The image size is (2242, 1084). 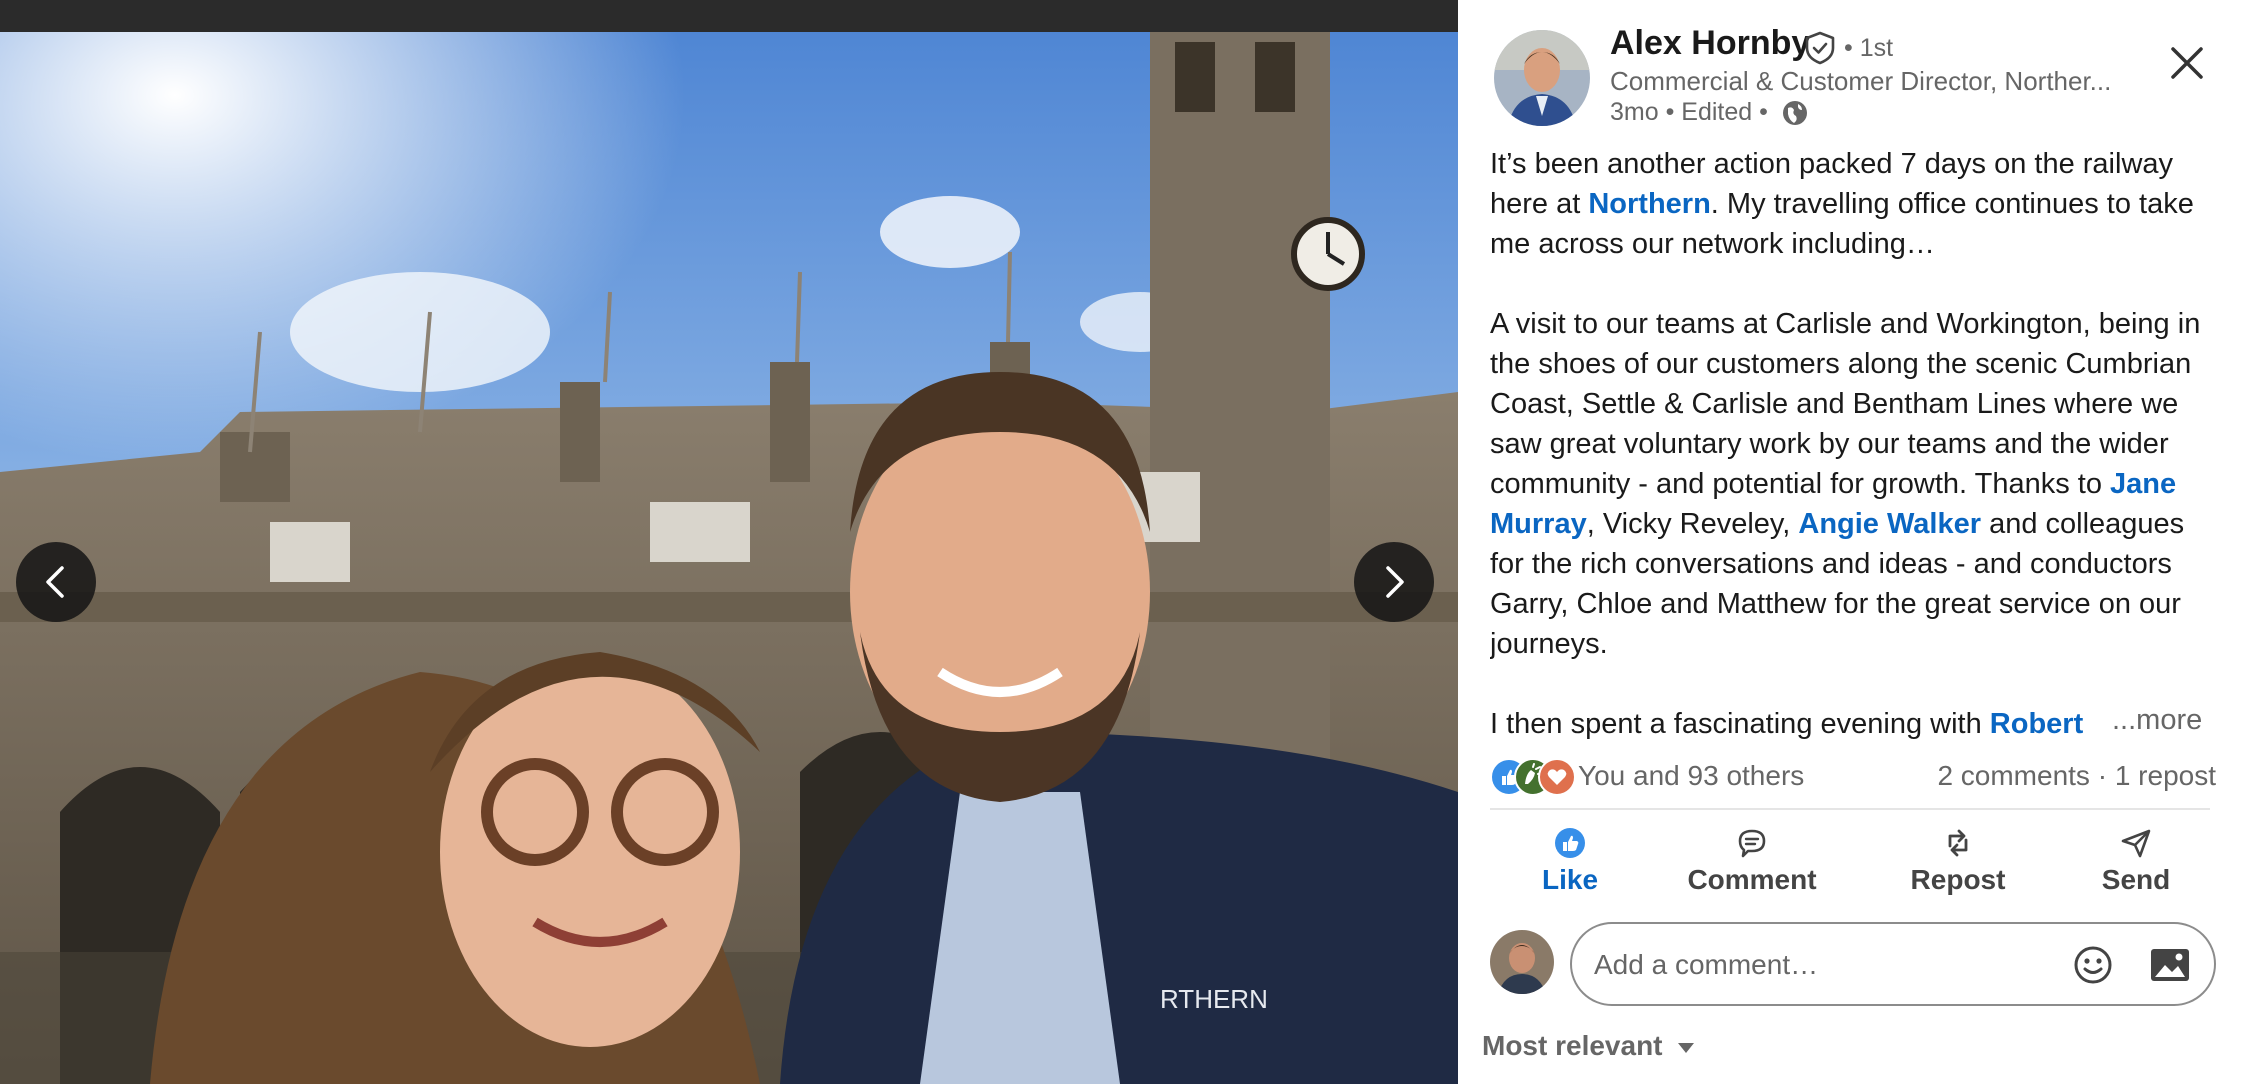 I want to click on repost-label: Repost, so click(x=1958, y=879).